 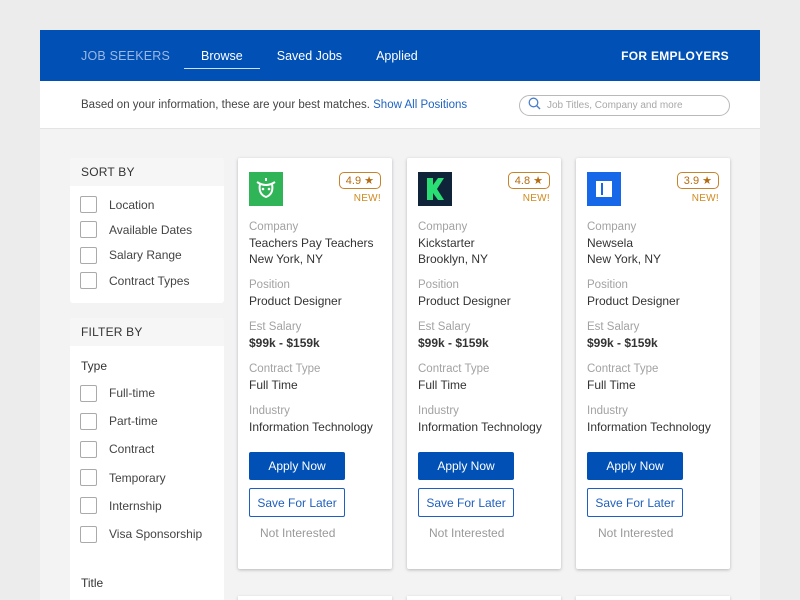 I want to click on filter-temporary: Temporary, so click(x=147, y=478).